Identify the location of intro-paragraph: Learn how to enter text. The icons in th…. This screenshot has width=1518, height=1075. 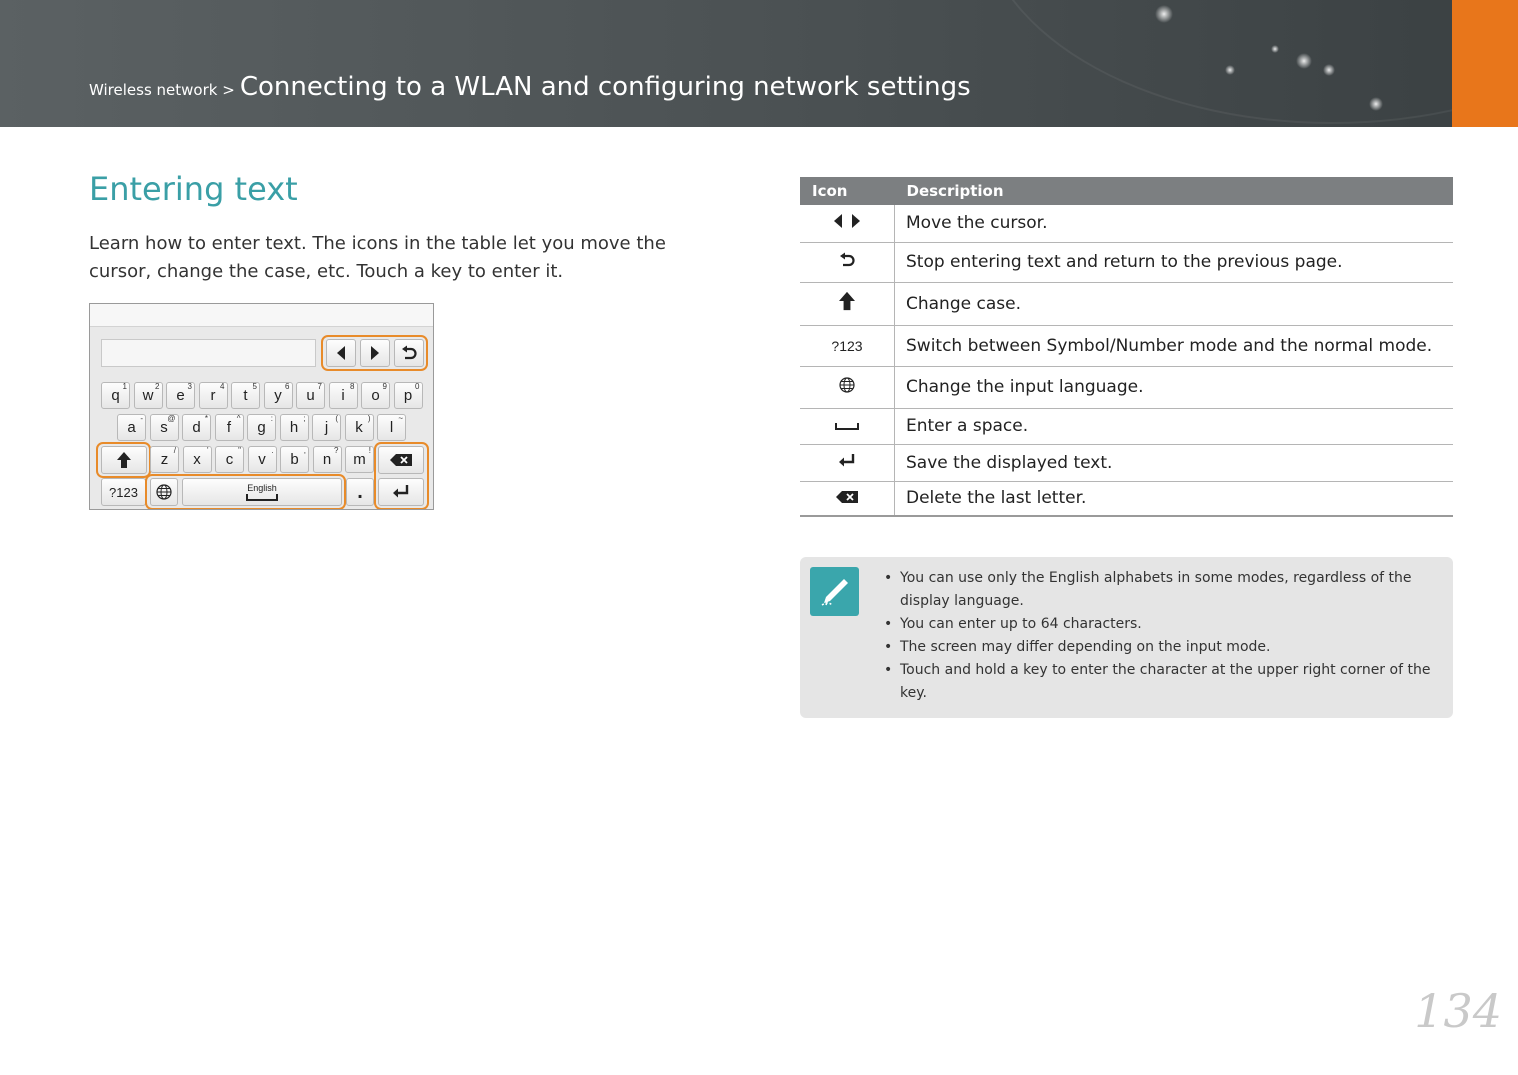
(377, 257).